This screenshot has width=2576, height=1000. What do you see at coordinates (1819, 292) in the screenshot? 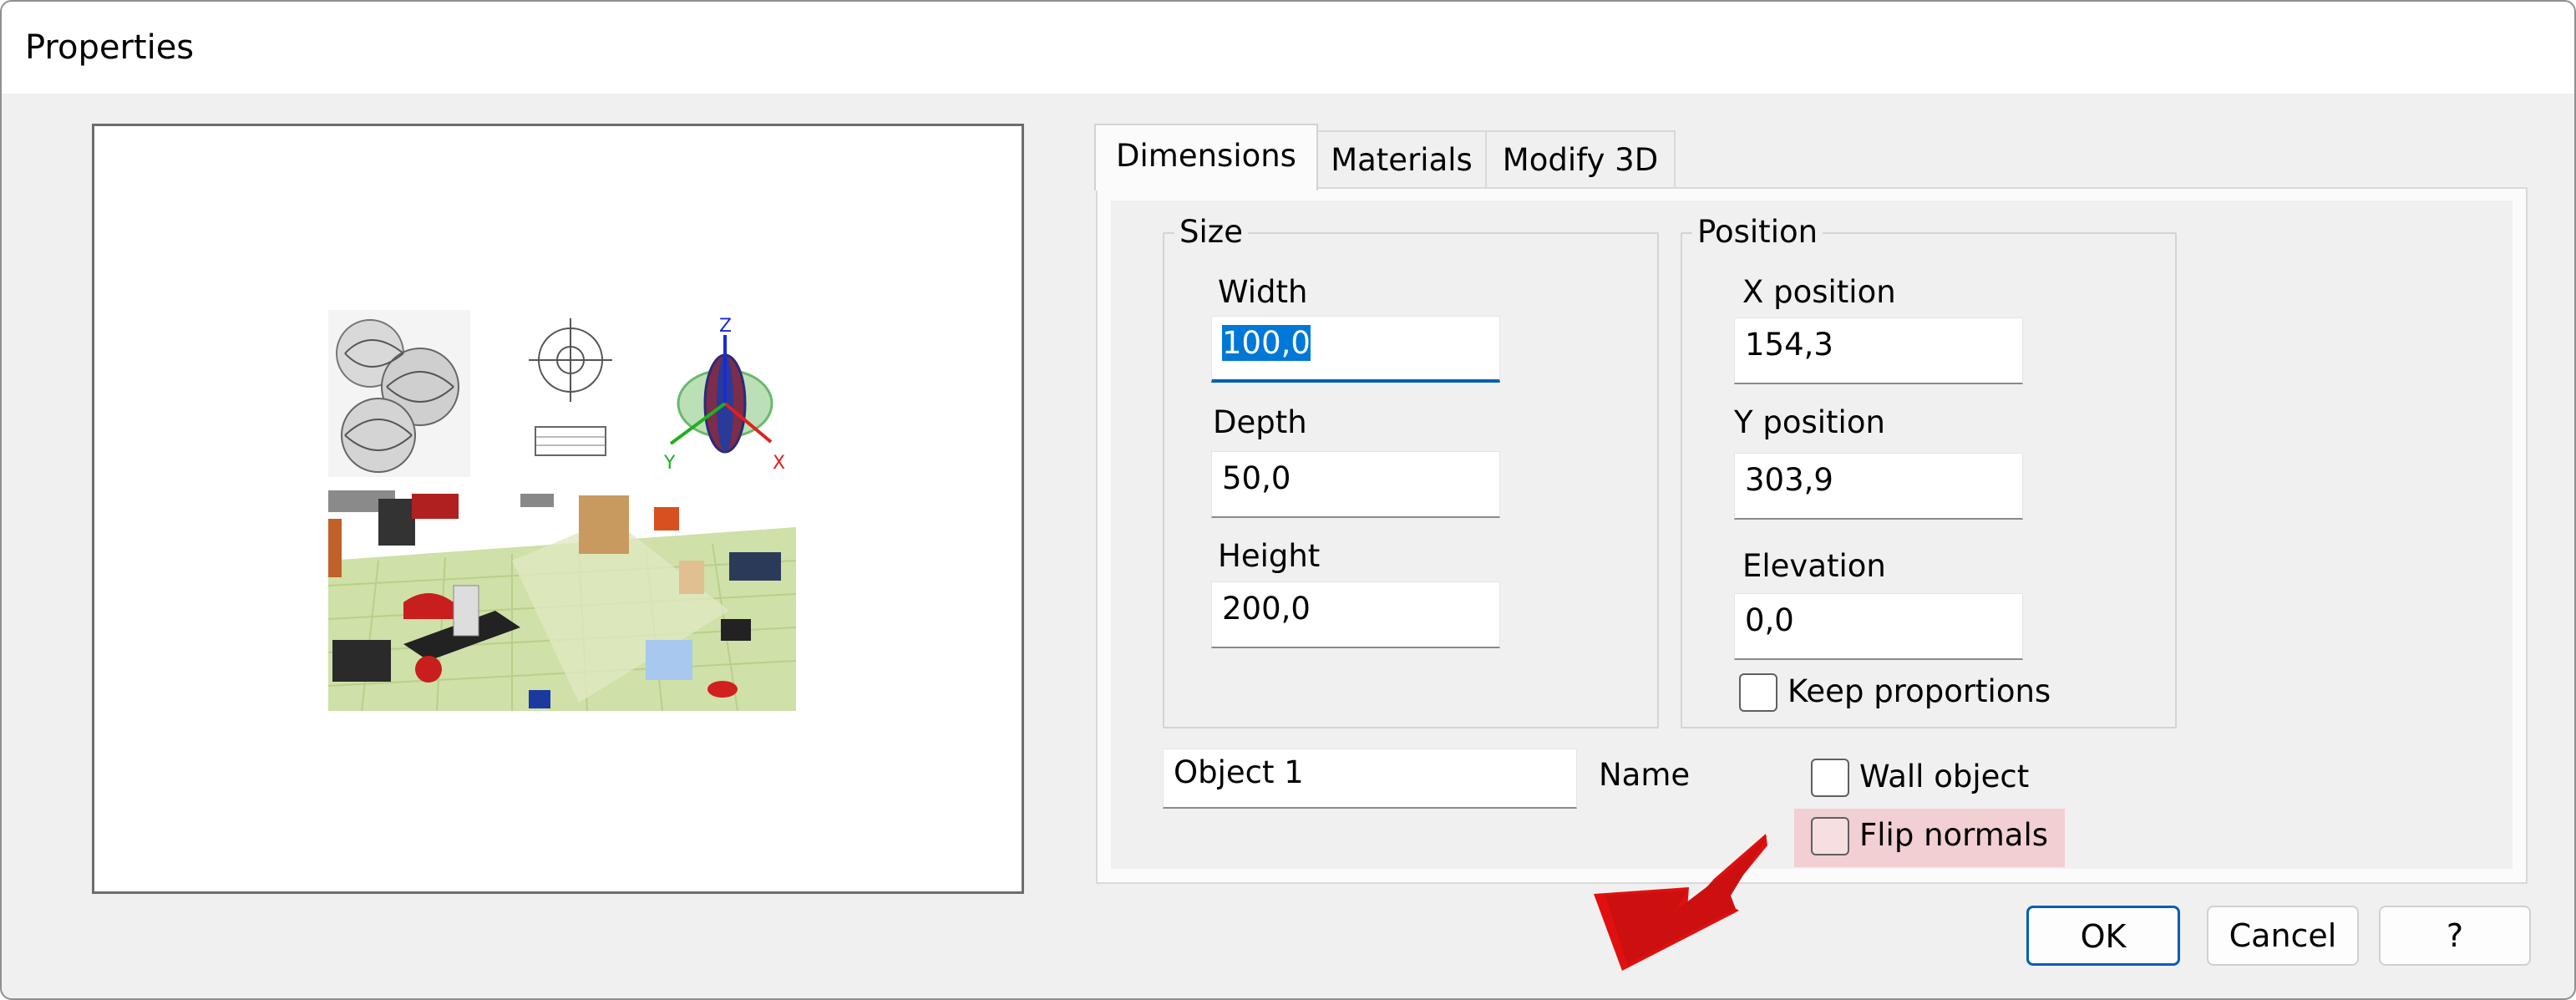
I see `x-position-label: X position` at bounding box center [1819, 292].